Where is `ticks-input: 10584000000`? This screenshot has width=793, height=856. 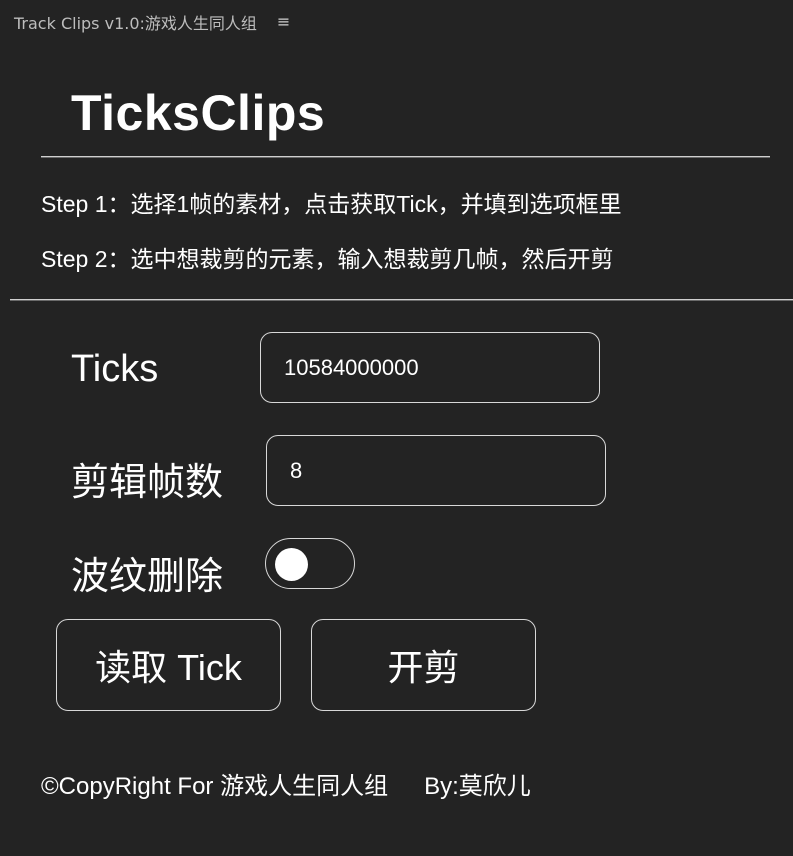 ticks-input: 10584000000 is located at coordinates (430, 367).